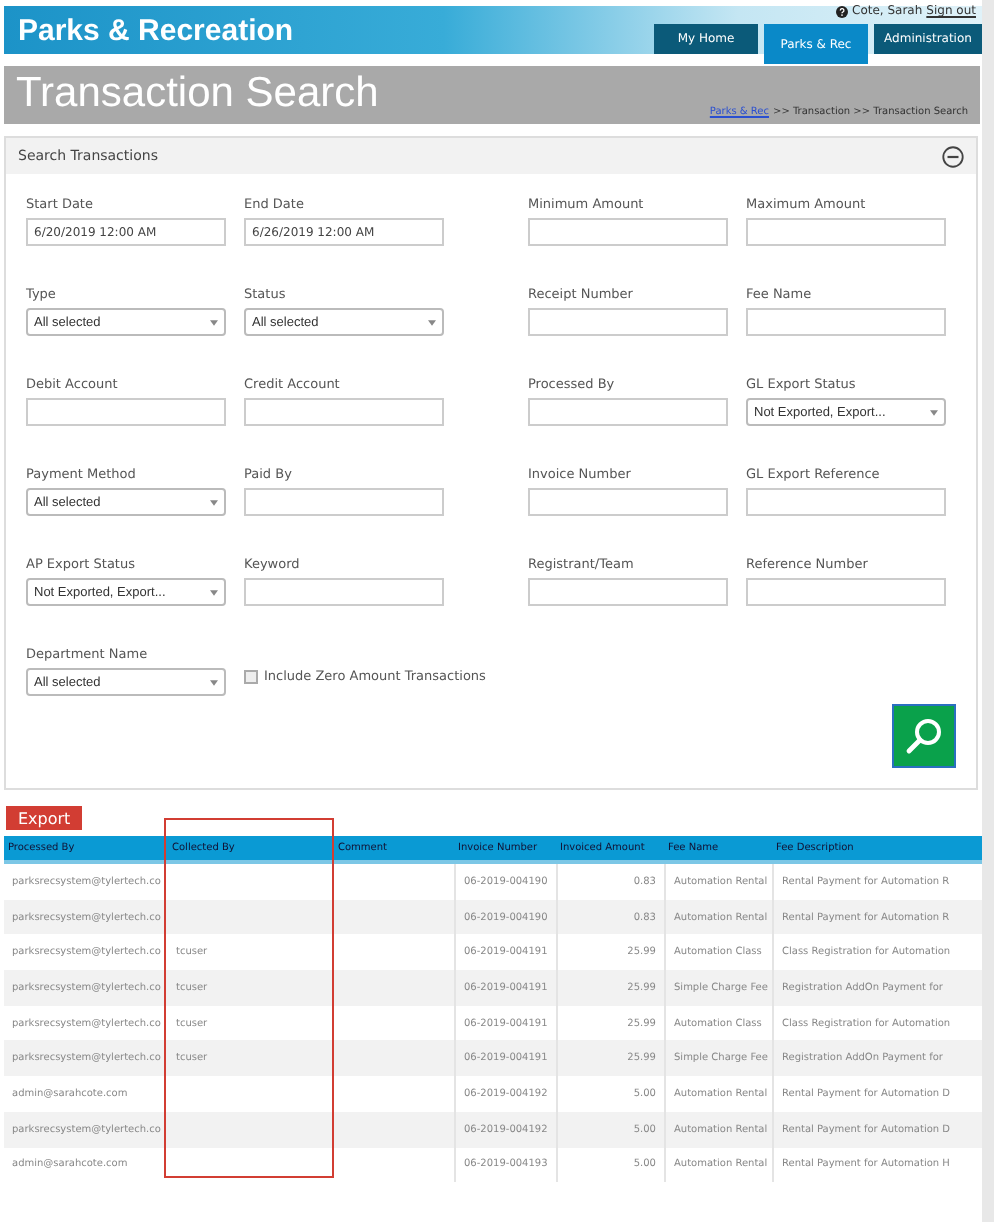 The image size is (994, 1222). I want to click on app-title: Parks & Recreation, so click(155, 30).